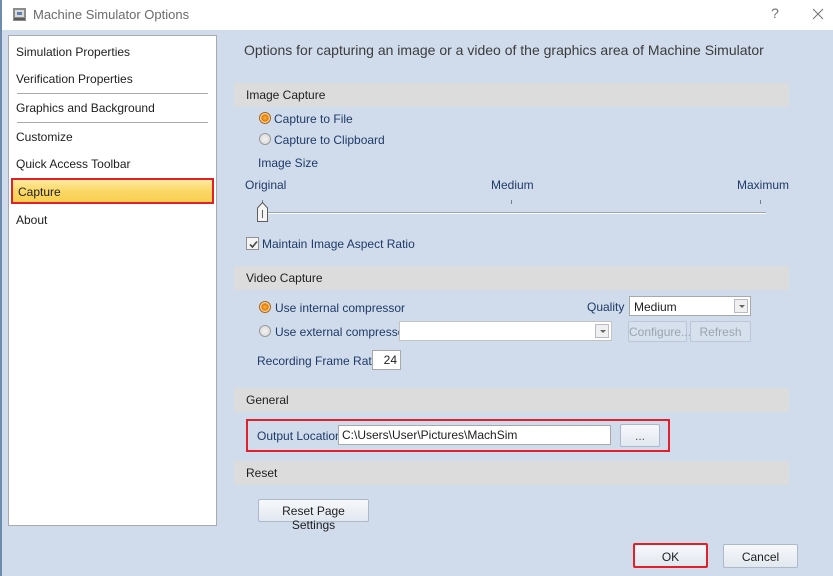  I want to click on section-video-capture: Video Capture, so click(511, 278).